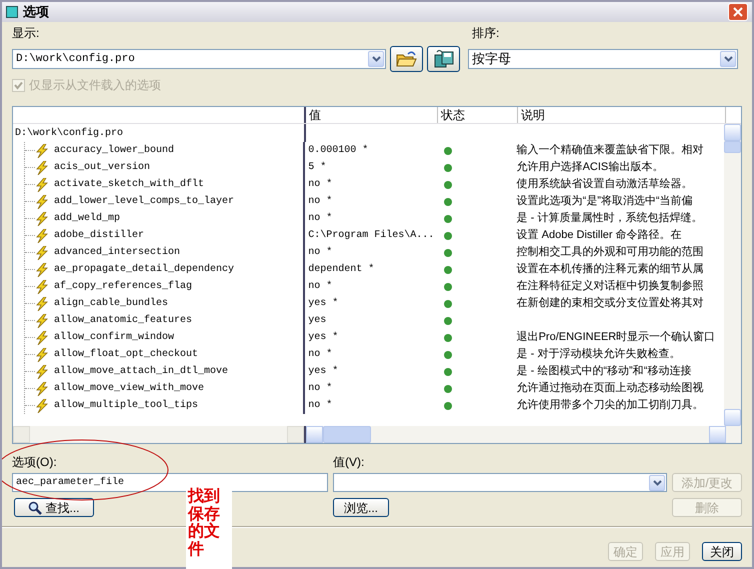  I want to click on table-cell-text: 控制相交工具的外观和可用功能的范围, so click(610, 252).